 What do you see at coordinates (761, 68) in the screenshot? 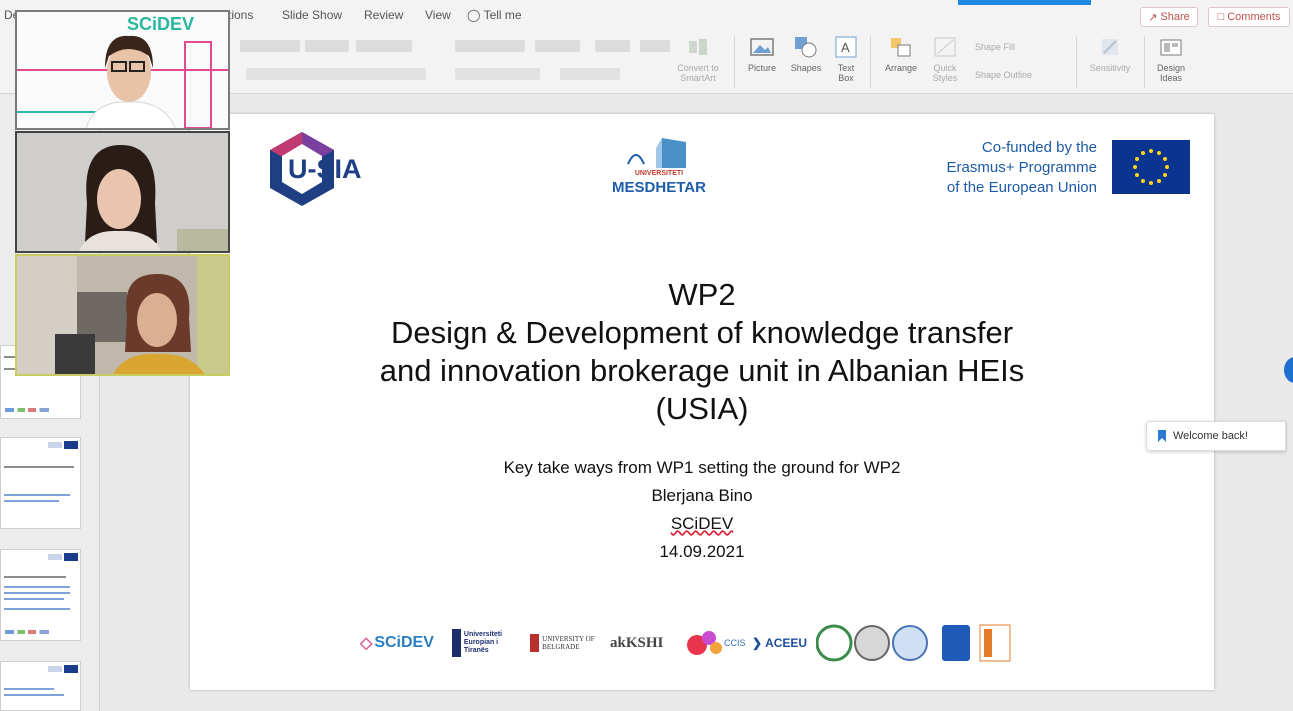
I see `picture-label: Picture` at bounding box center [761, 68].